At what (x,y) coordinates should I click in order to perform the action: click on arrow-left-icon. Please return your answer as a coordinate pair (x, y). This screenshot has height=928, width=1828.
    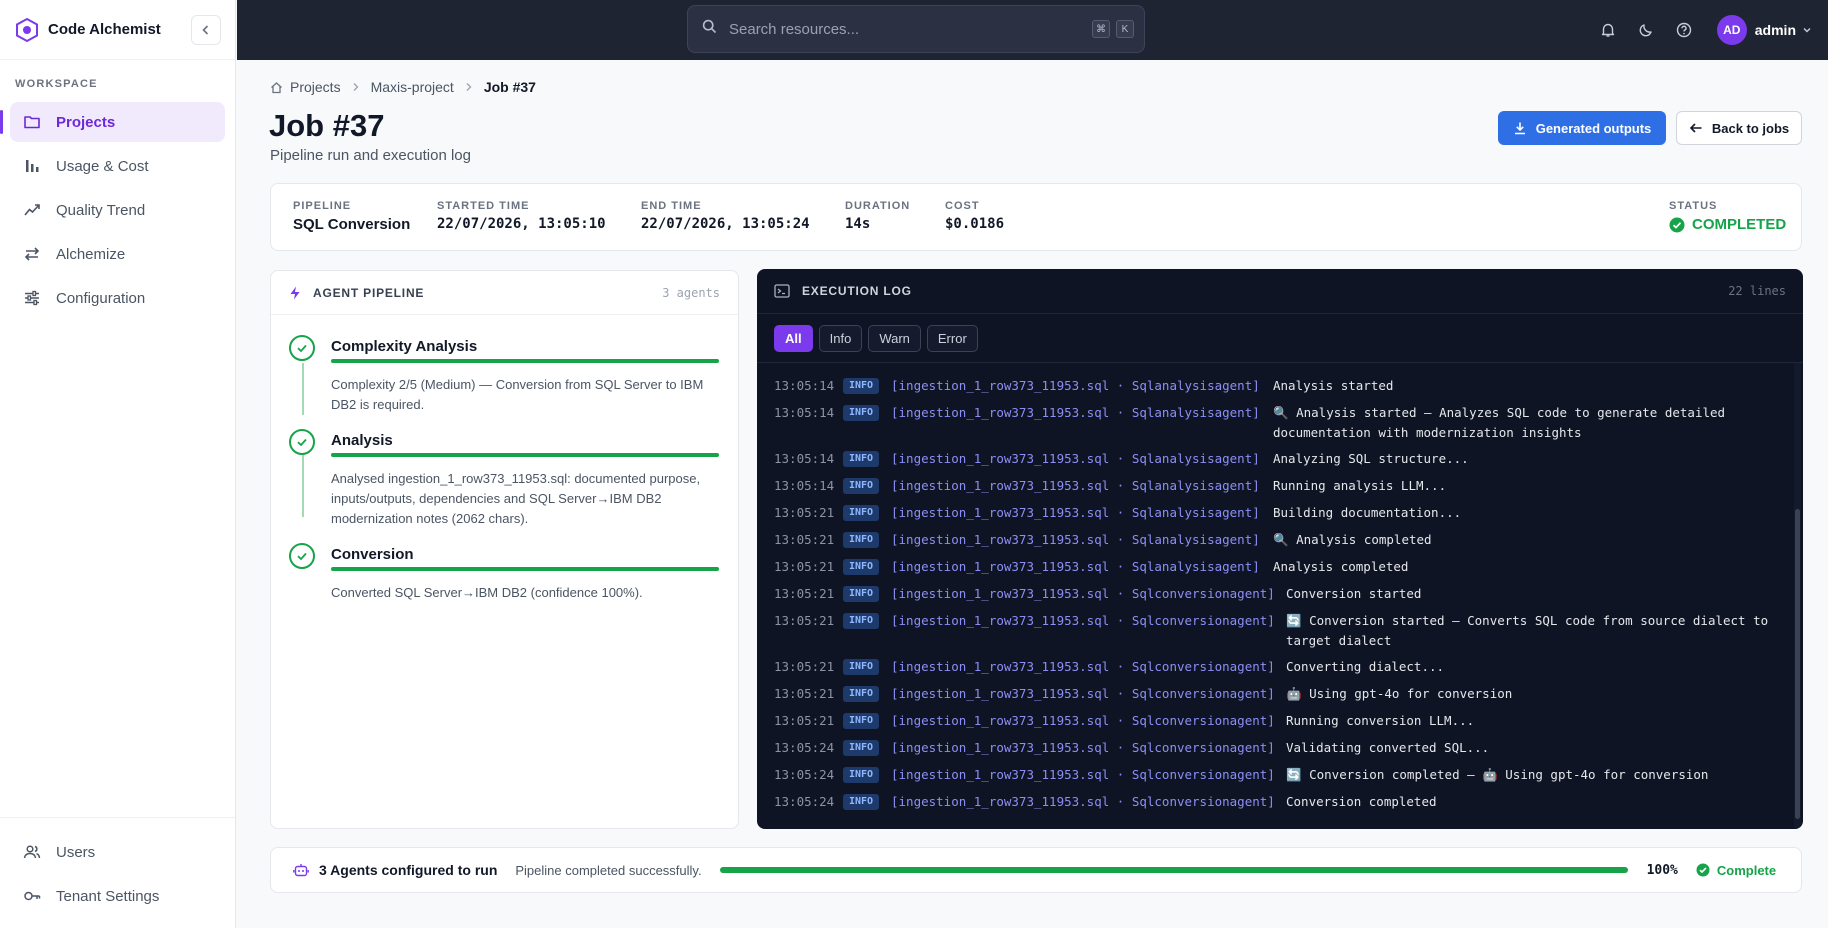
    Looking at the image, I should click on (1696, 128).